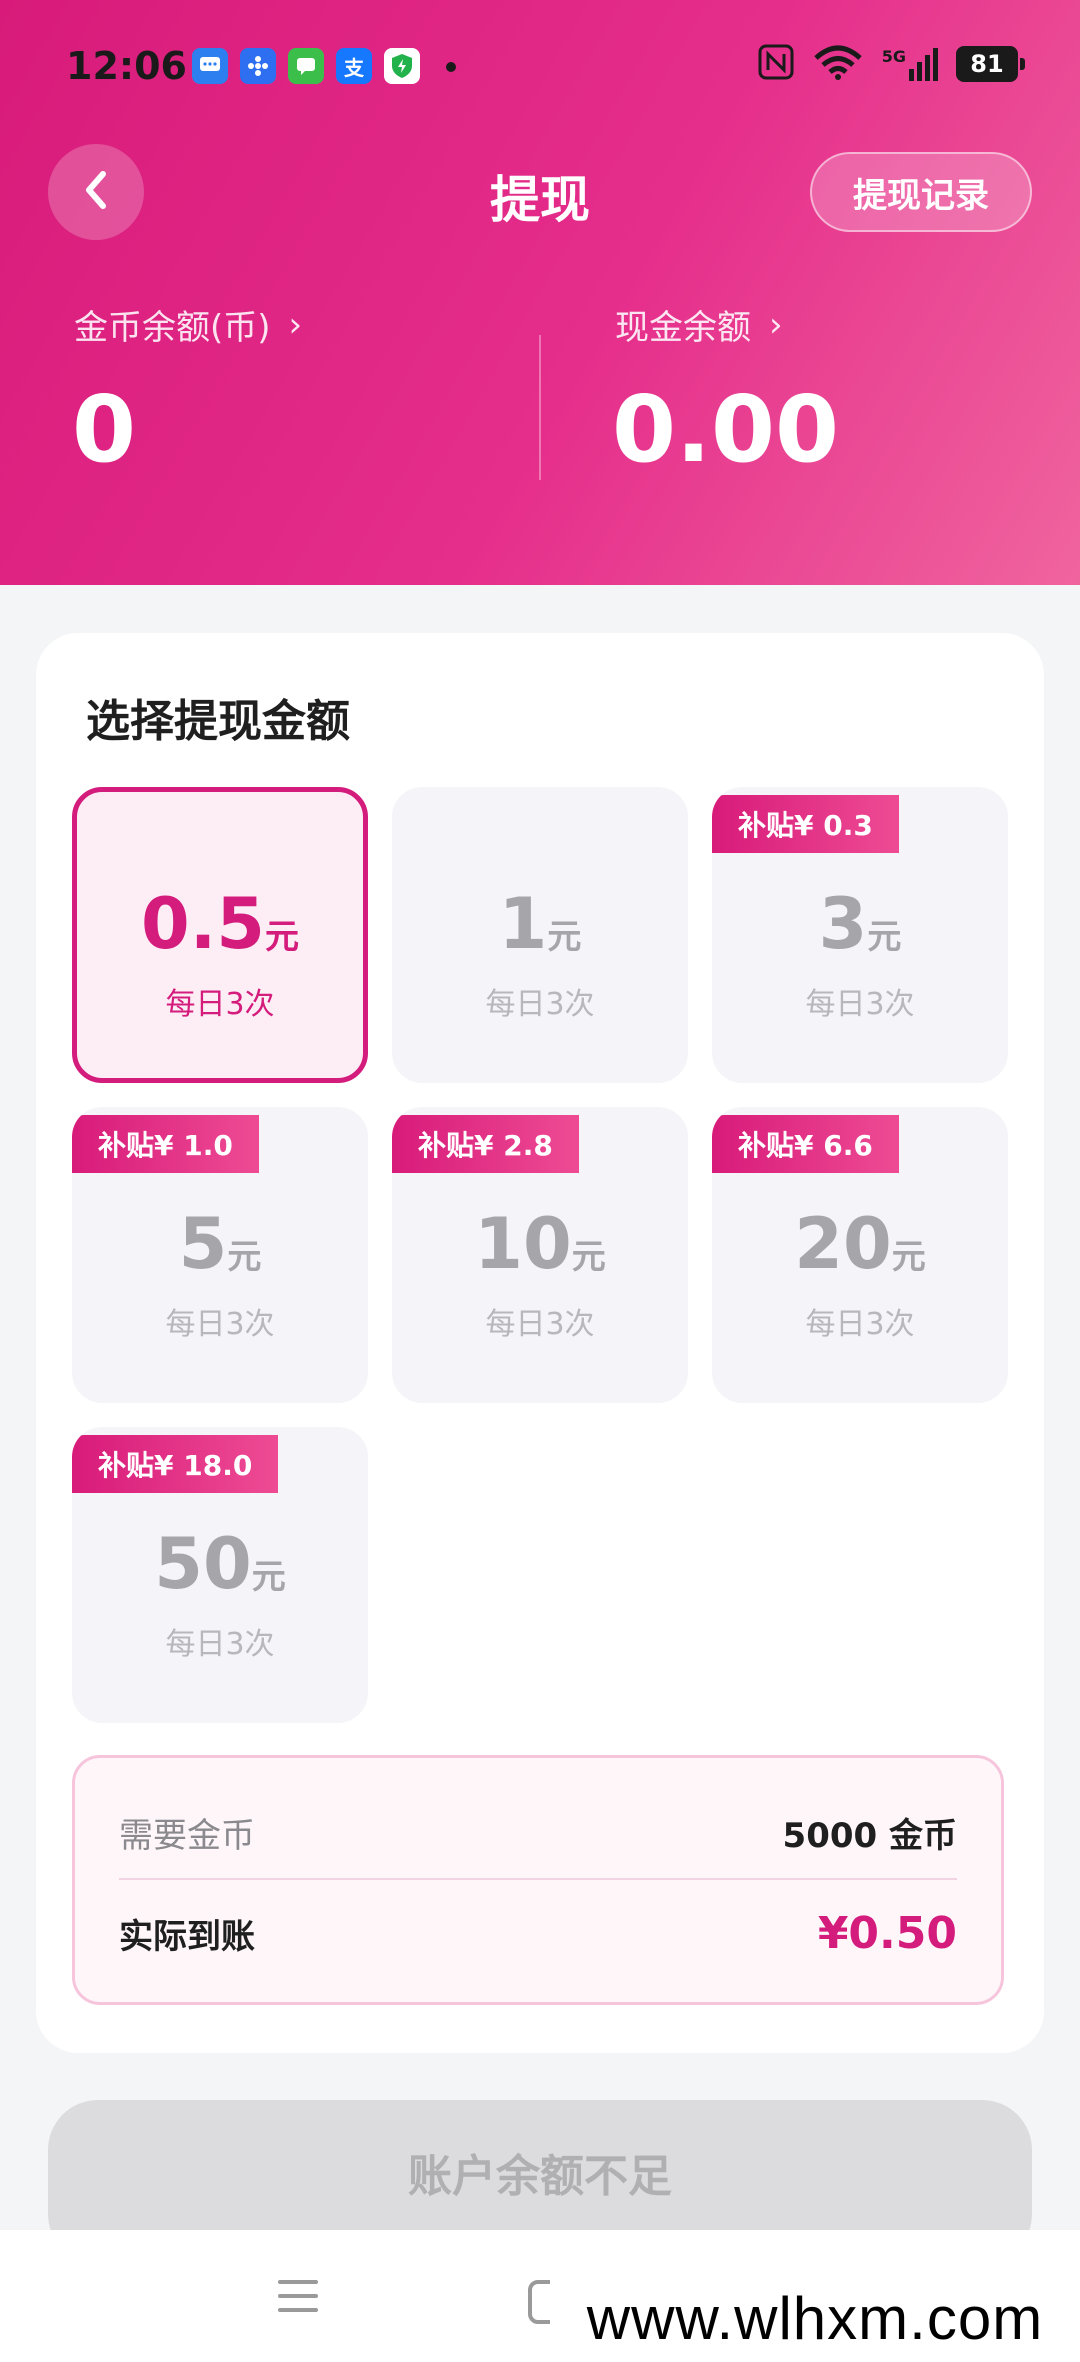 This screenshot has height=2362, width=1080. What do you see at coordinates (220, 1244) in the screenshot?
I see `option-amount: 5元` at bounding box center [220, 1244].